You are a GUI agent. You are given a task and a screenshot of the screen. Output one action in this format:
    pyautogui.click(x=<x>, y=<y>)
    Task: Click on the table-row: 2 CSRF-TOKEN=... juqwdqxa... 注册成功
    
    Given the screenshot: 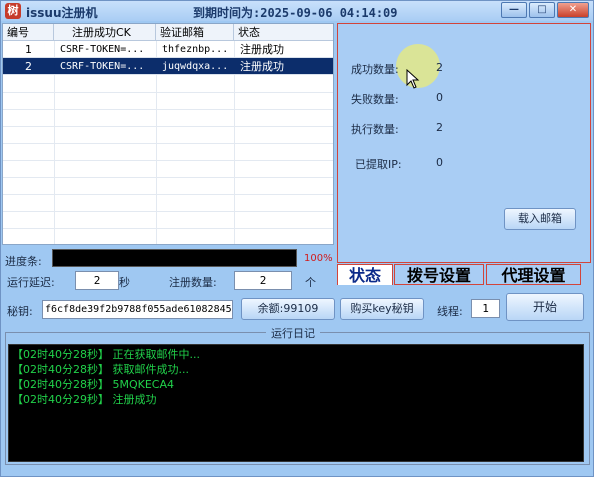 What is the action you would take?
    pyautogui.click(x=168, y=66)
    